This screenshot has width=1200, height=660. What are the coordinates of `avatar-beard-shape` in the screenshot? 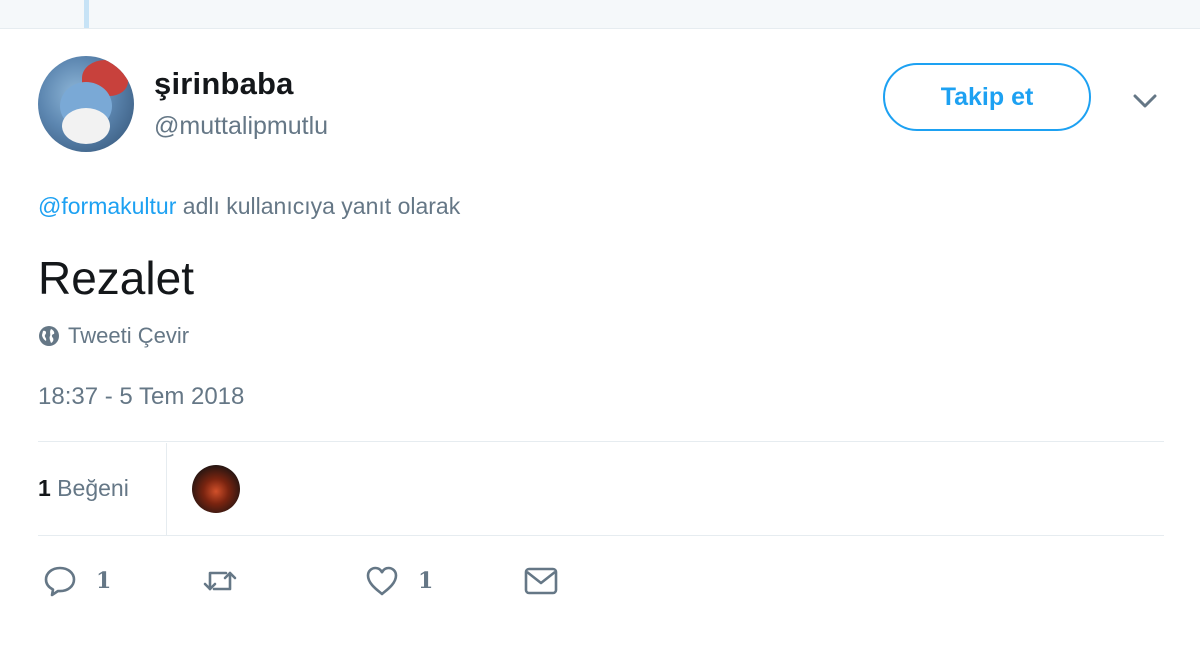 It's located at (86, 126).